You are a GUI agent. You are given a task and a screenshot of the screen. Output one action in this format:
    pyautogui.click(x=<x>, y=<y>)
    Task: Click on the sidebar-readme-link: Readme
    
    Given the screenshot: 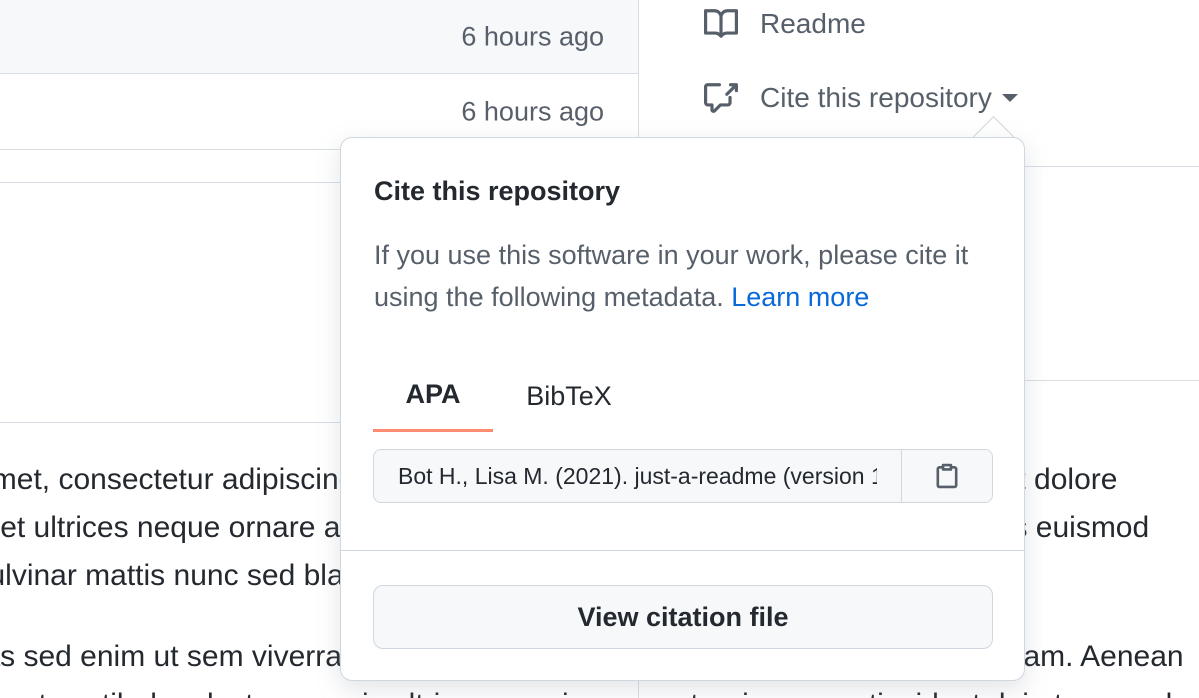 What is the action you would take?
    pyautogui.click(x=785, y=24)
    